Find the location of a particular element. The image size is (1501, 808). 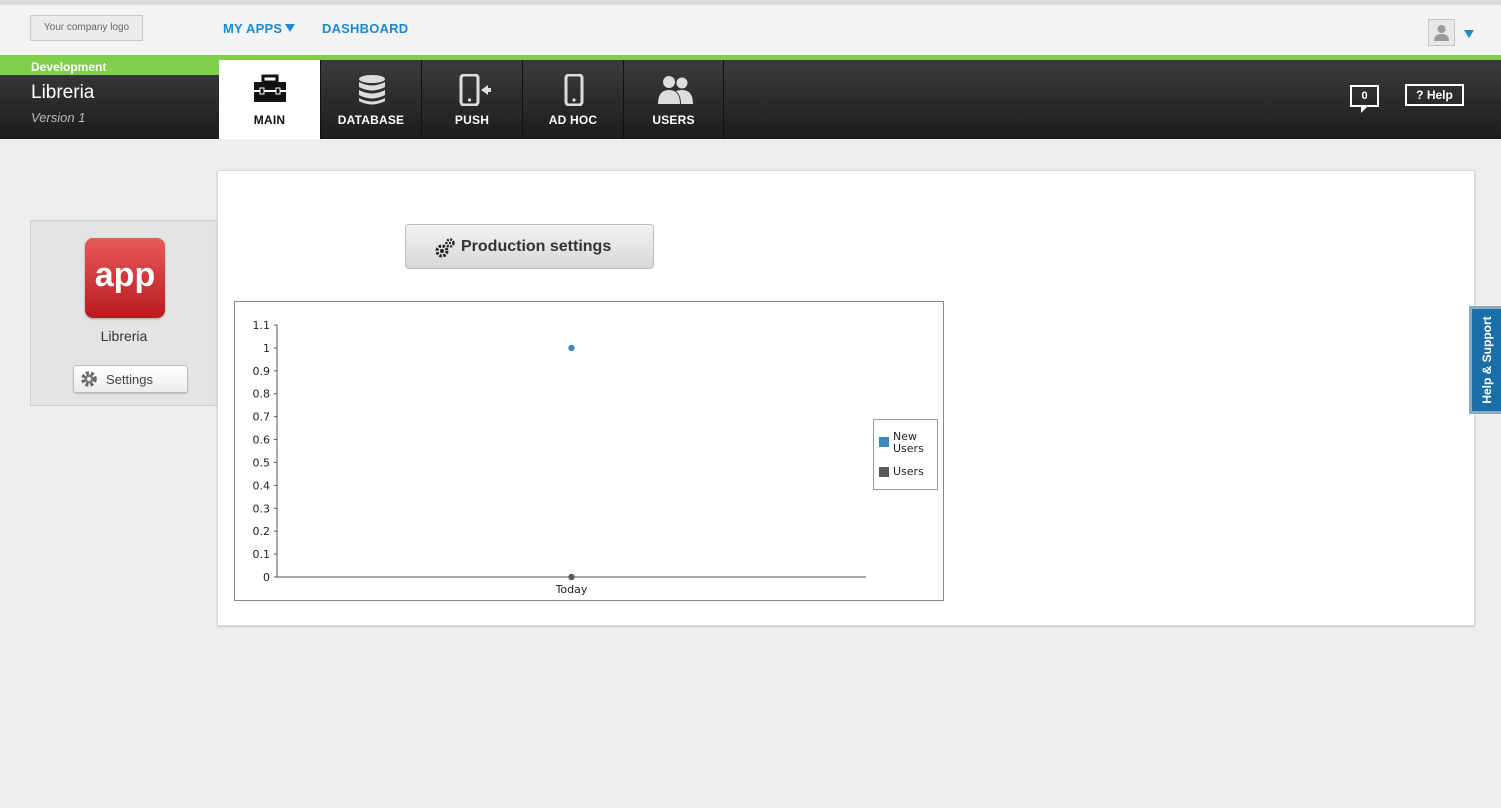

tab-main: MAIN is located at coordinates (269, 99).